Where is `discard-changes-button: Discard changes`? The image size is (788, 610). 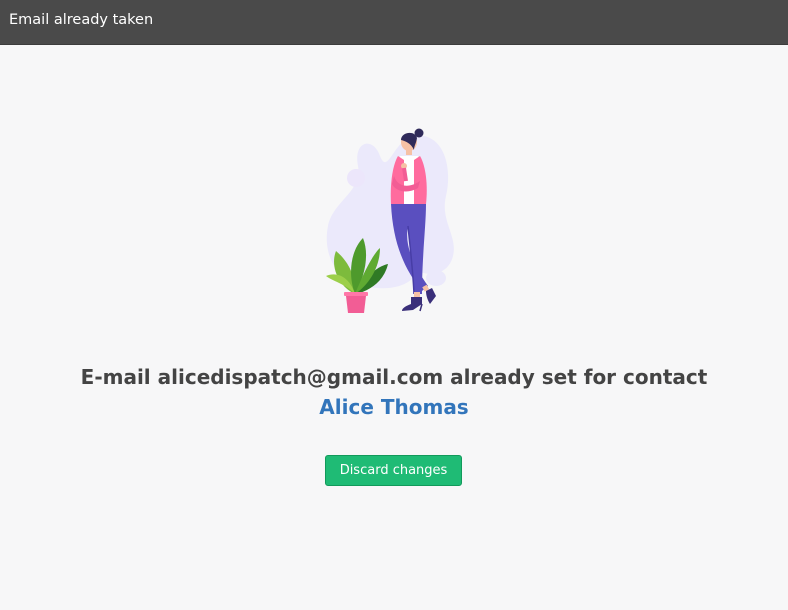 discard-changes-button: Discard changes is located at coordinates (393, 470).